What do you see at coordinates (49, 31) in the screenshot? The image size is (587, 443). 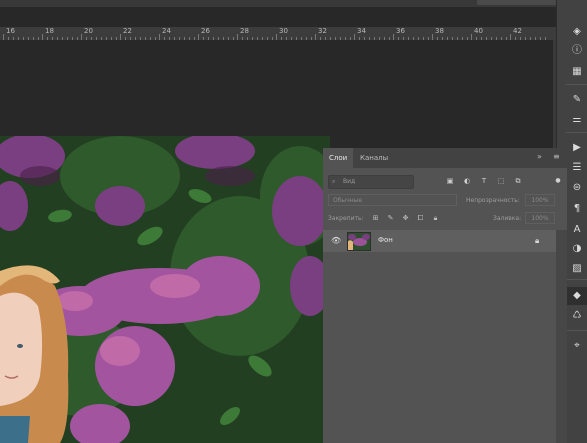 I see `ruler-mark: 18` at bounding box center [49, 31].